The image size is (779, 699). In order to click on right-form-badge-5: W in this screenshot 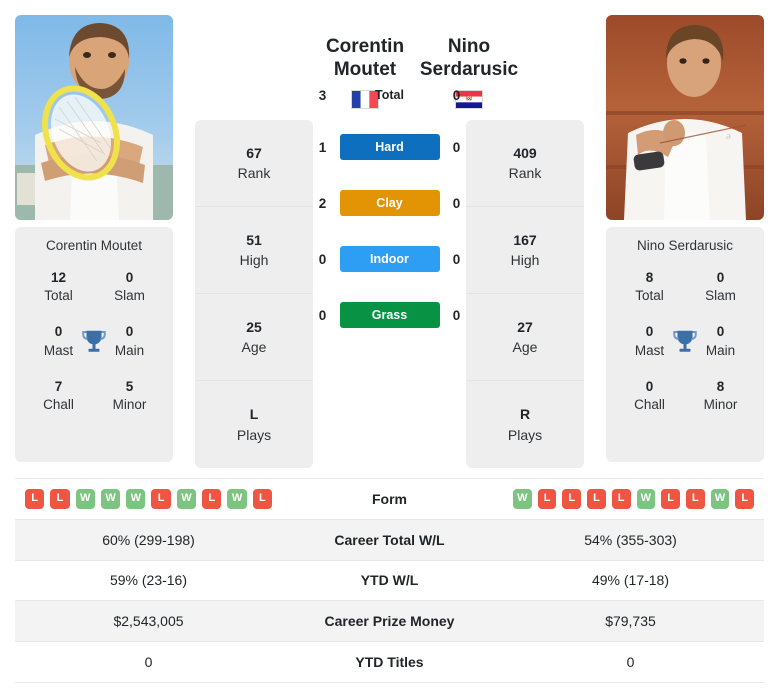, I will do `click(646, 498)`.